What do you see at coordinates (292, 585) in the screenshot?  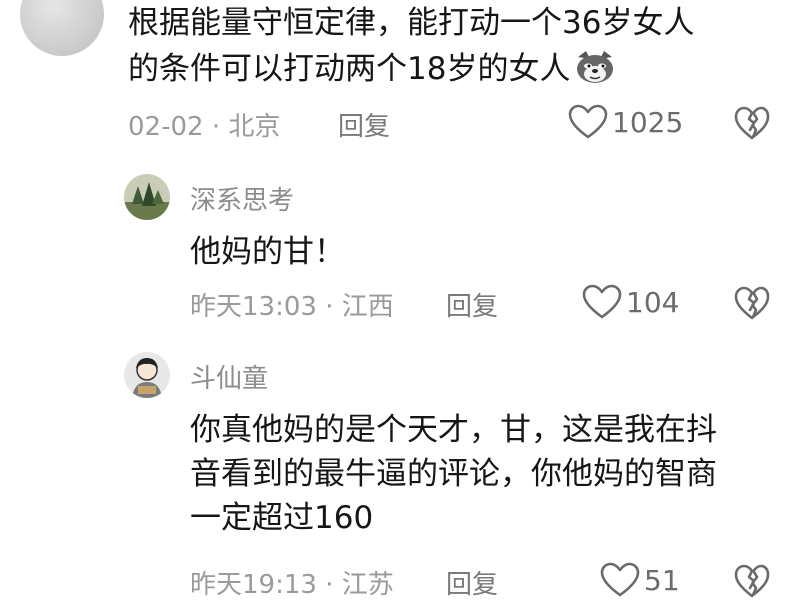 I see `comment-date-location: 昨天19:13 · 江苏` at bounding box center [292, 585].